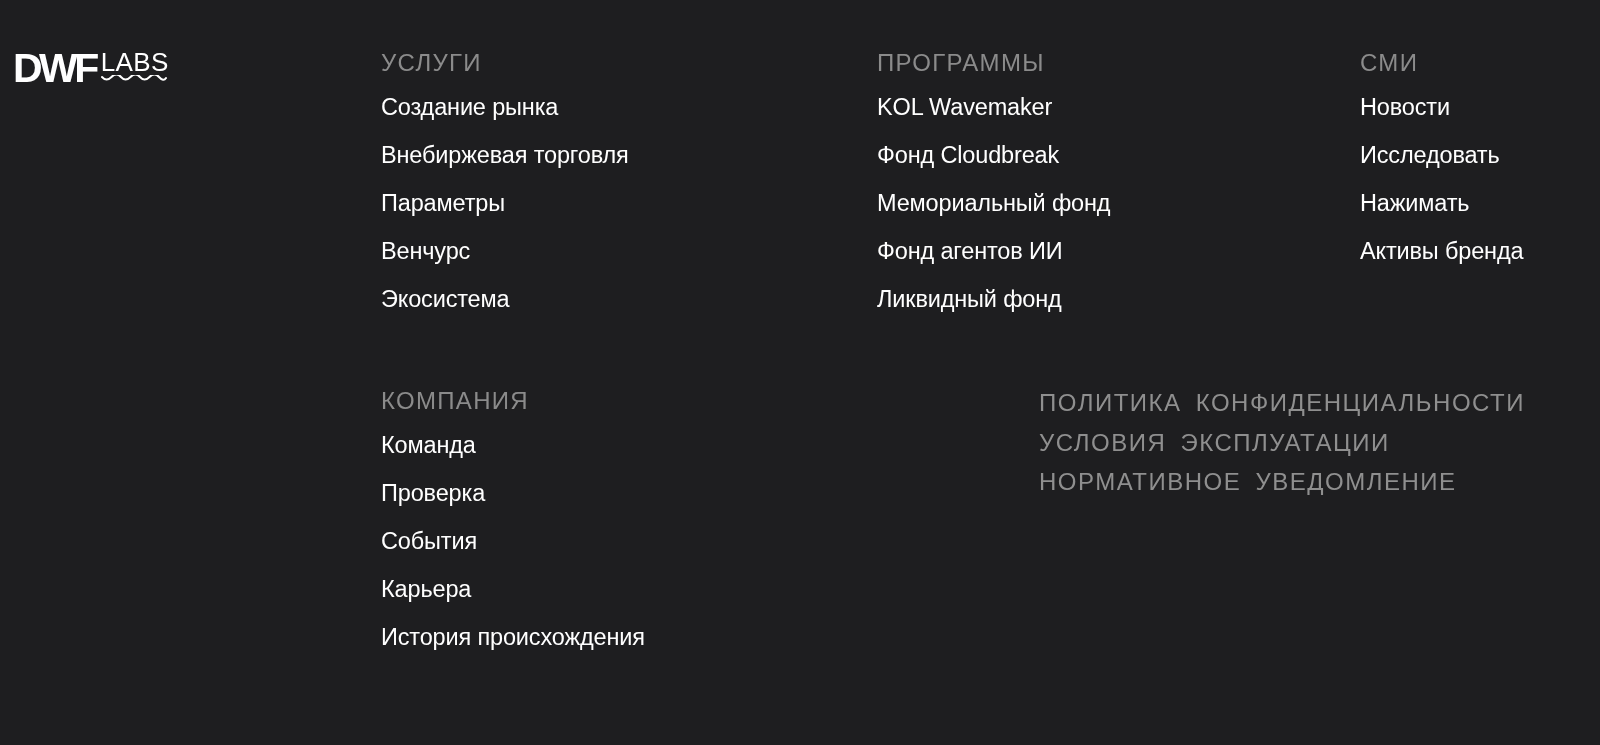 Image resolution: width=1600 pixels, height=745 pixels. Describe the element at coordinates (443, 203) in the screenshot. I see `footer-link: Параметры` at that location.